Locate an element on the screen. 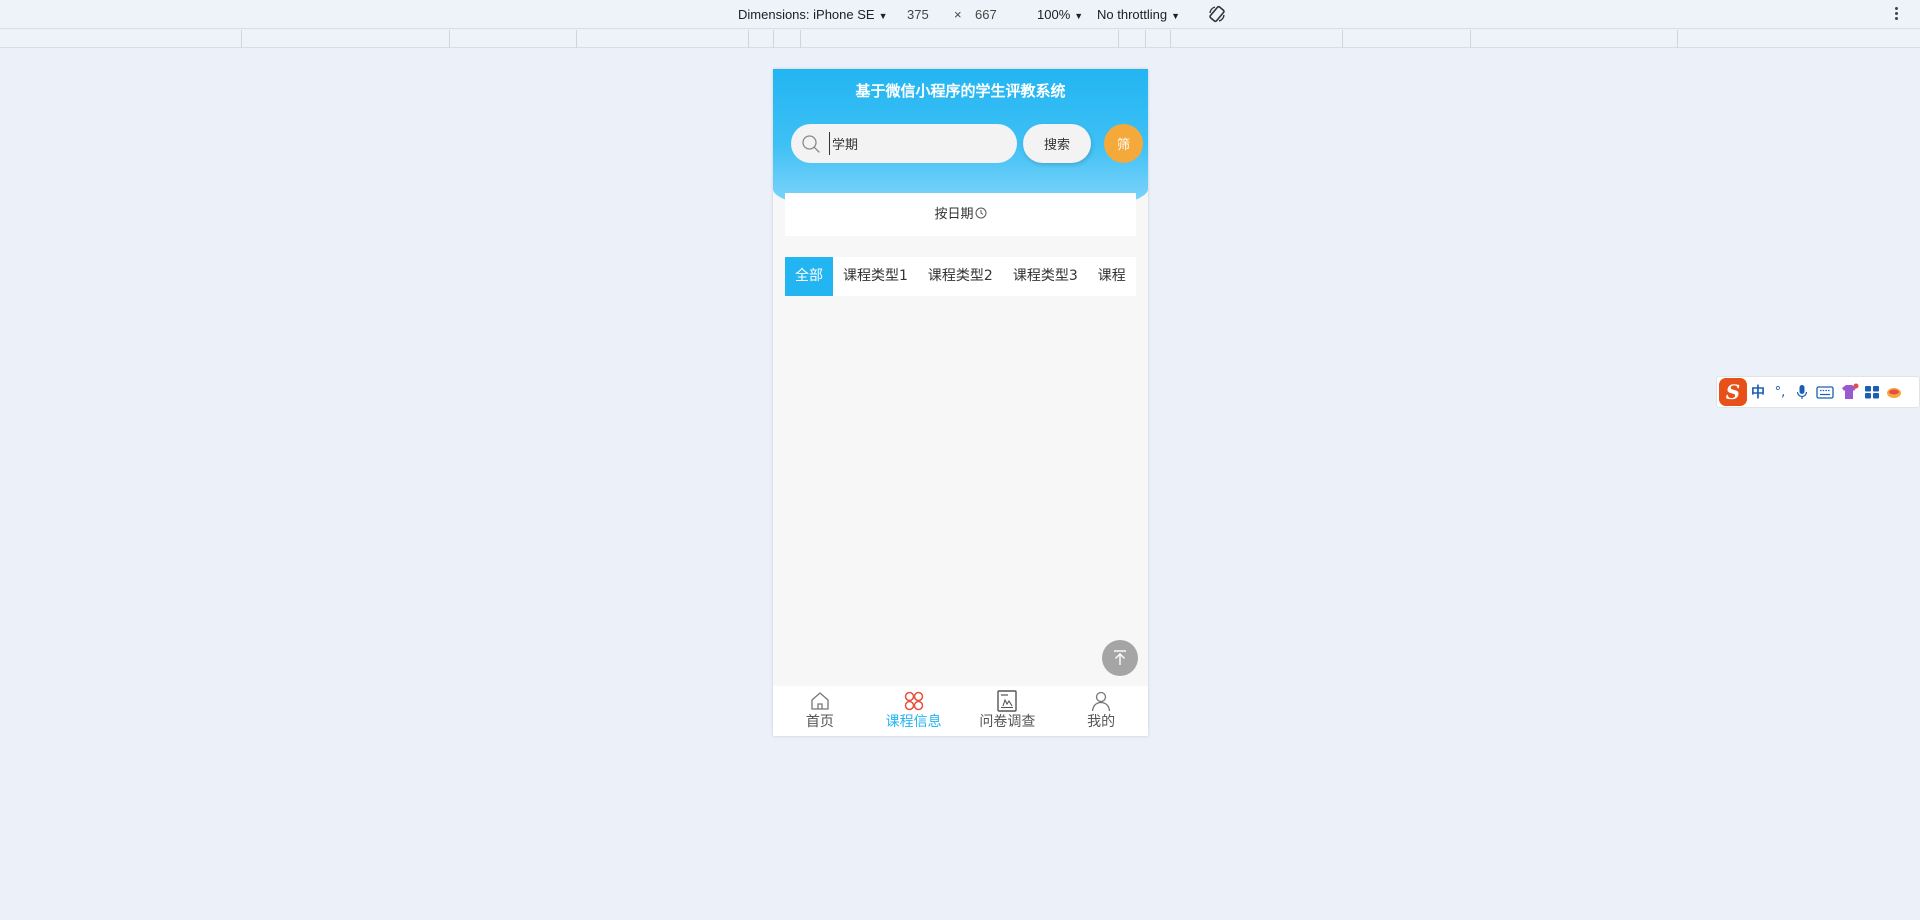  home-icon is located at coordinates (820, 701).